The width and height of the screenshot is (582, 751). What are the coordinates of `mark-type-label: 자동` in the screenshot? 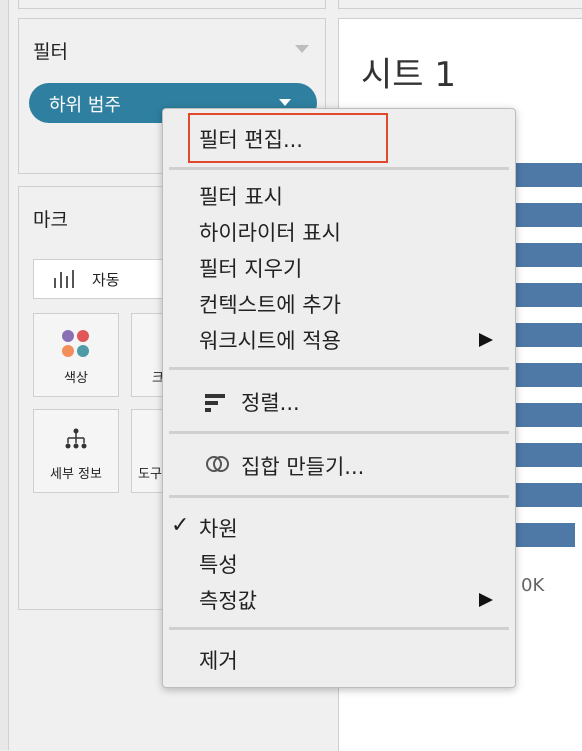 It's located at (106, 280).